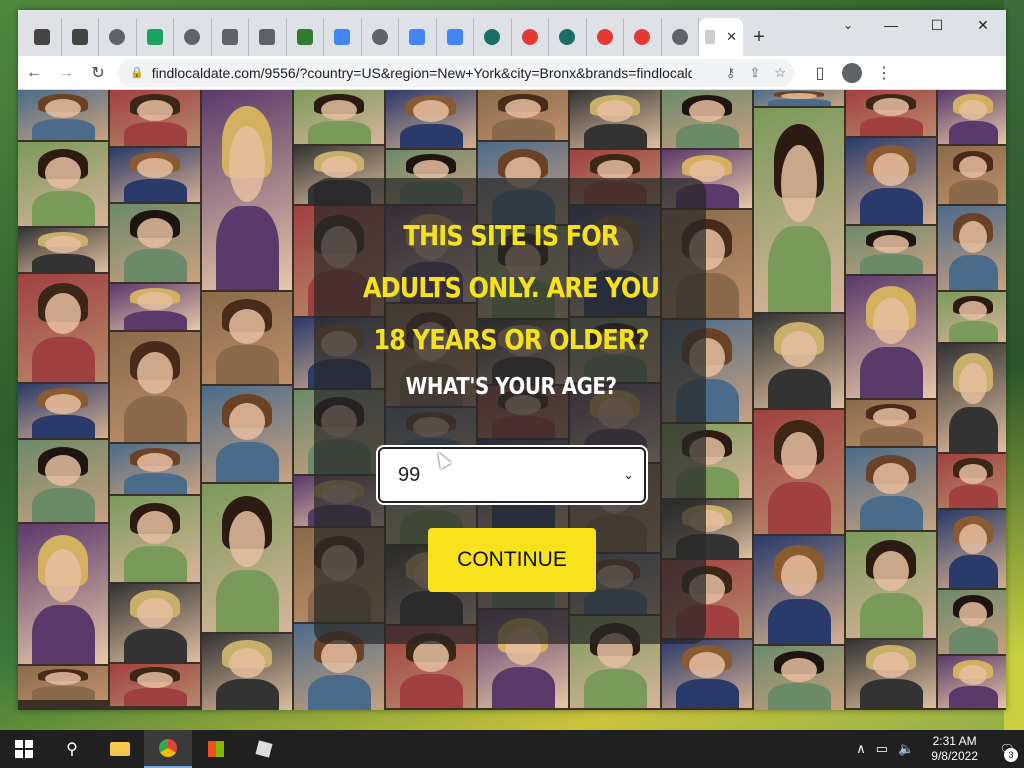  What do you see at coordinates (628, 474) in the screenshot?
I see `chevron-down-icon: ⌄` at bounding box center [628, 474].